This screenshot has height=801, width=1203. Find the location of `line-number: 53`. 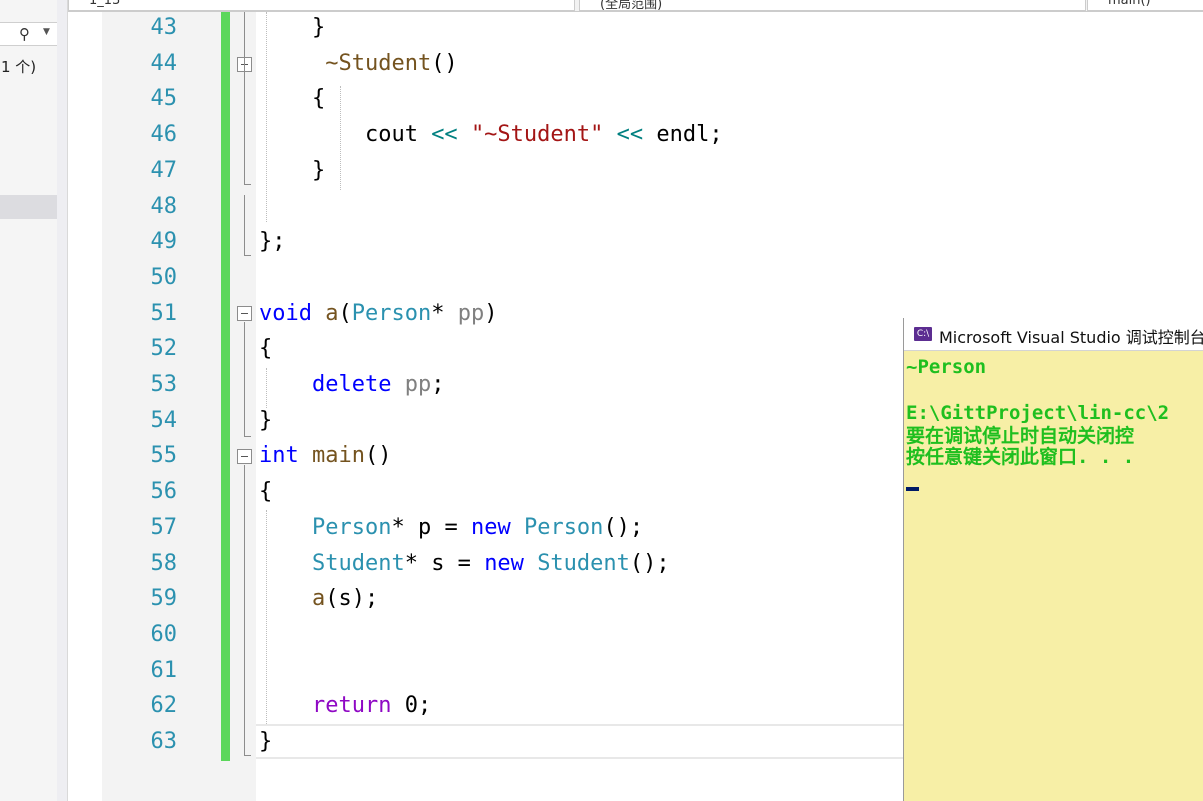

line-number: 53 is located at coordinates (164, 384).